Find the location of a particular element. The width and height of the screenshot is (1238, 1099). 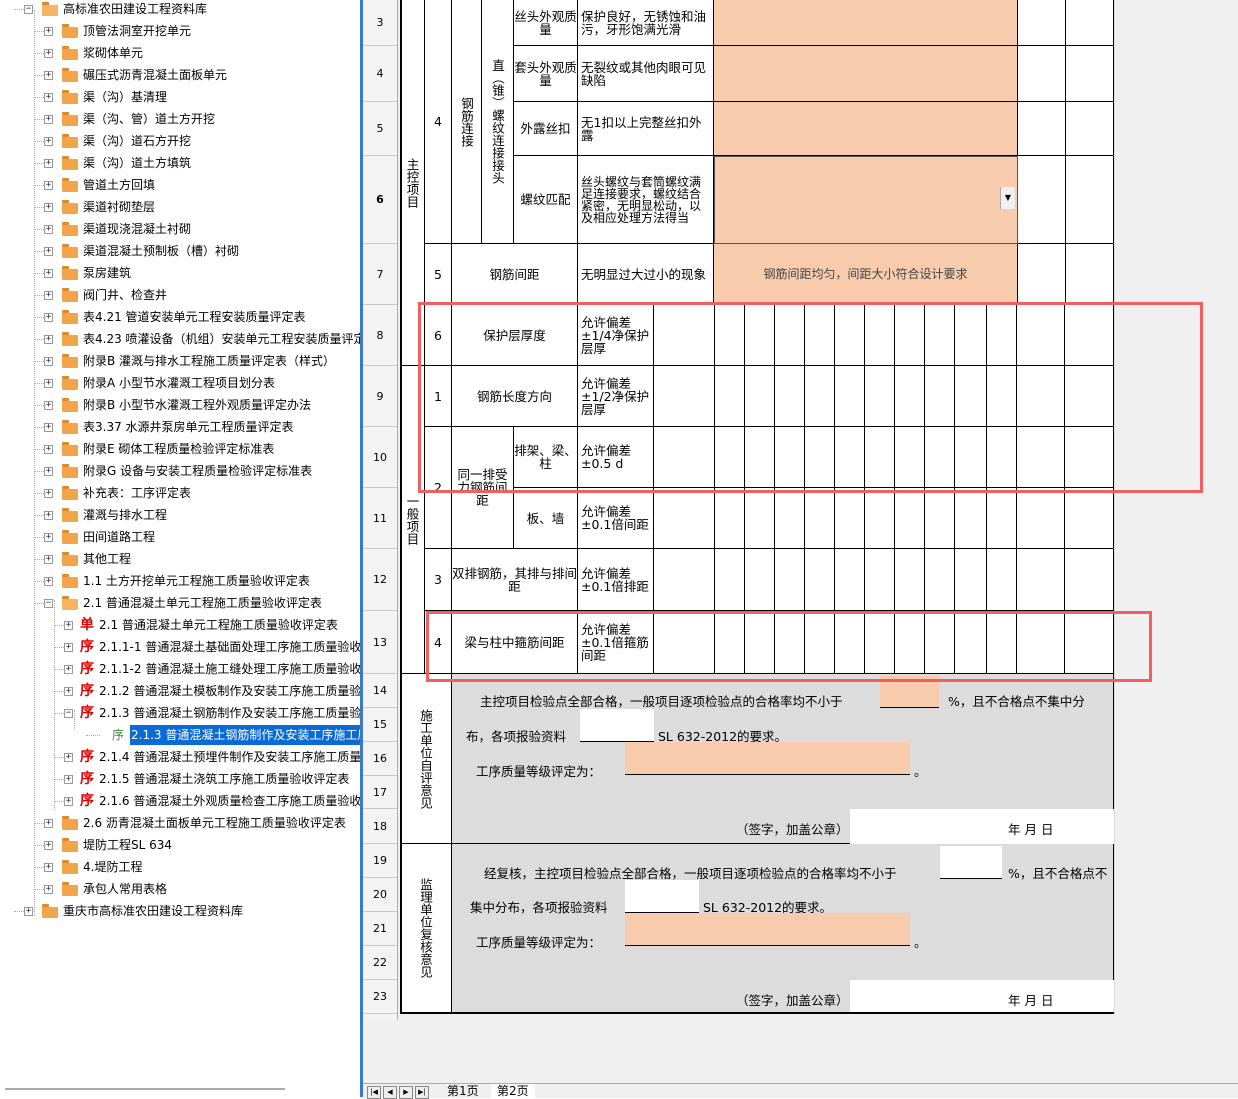

tree-item: + 渠（沟）基清理 is located at coordinates (180, 97).